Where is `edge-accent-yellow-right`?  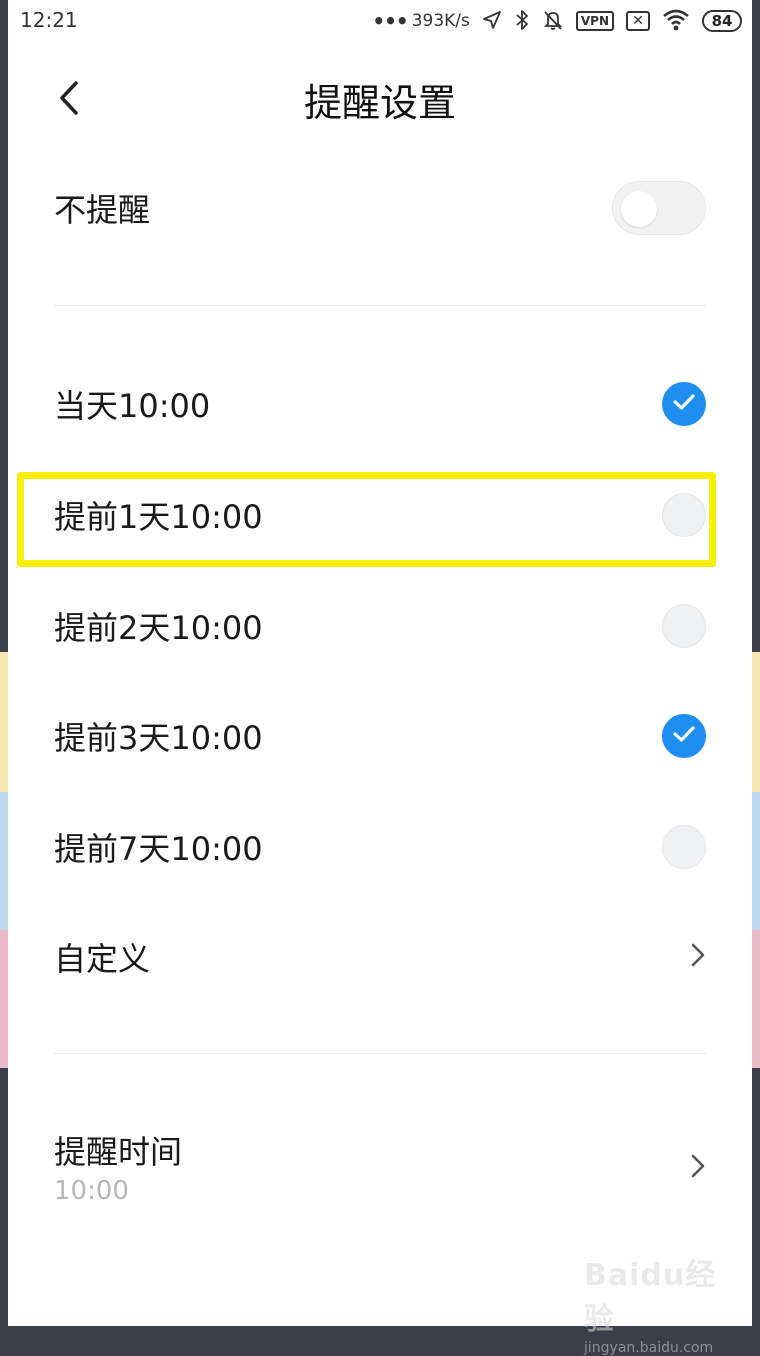 edge-accent-yellow-right is located at coordinates (756, 722).